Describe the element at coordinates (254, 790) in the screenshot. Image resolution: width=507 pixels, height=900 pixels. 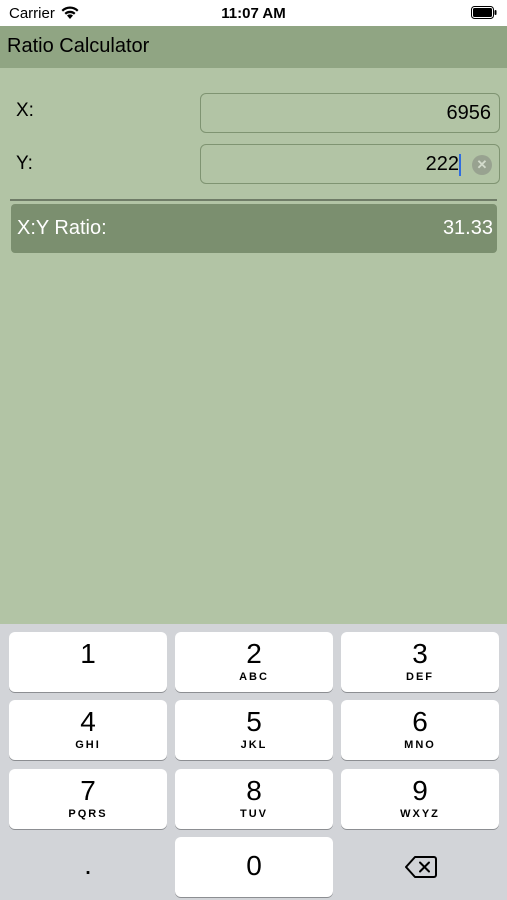
I see `key-digit: 8` at that location.